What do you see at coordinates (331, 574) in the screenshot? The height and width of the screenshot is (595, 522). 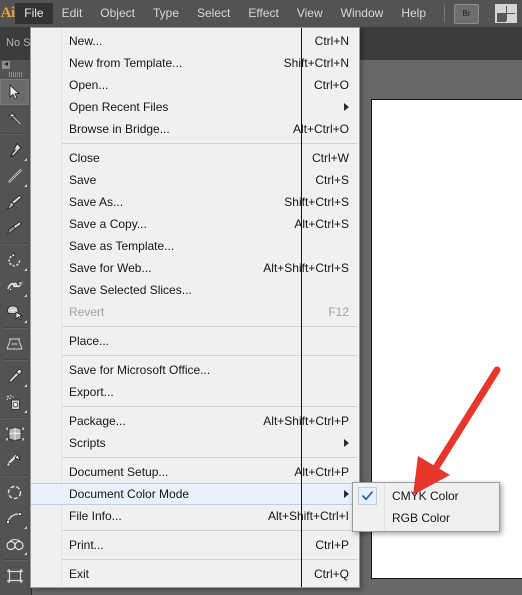 I see `menu-item-shortcut: Ctrl+Q` at bounding box center [331, 574].